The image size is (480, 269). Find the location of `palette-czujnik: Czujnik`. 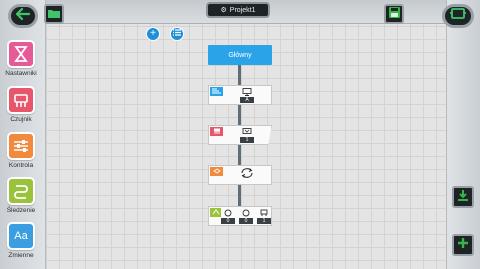

palette-czujnik: Czujnik is located at coordinates (21, 106).